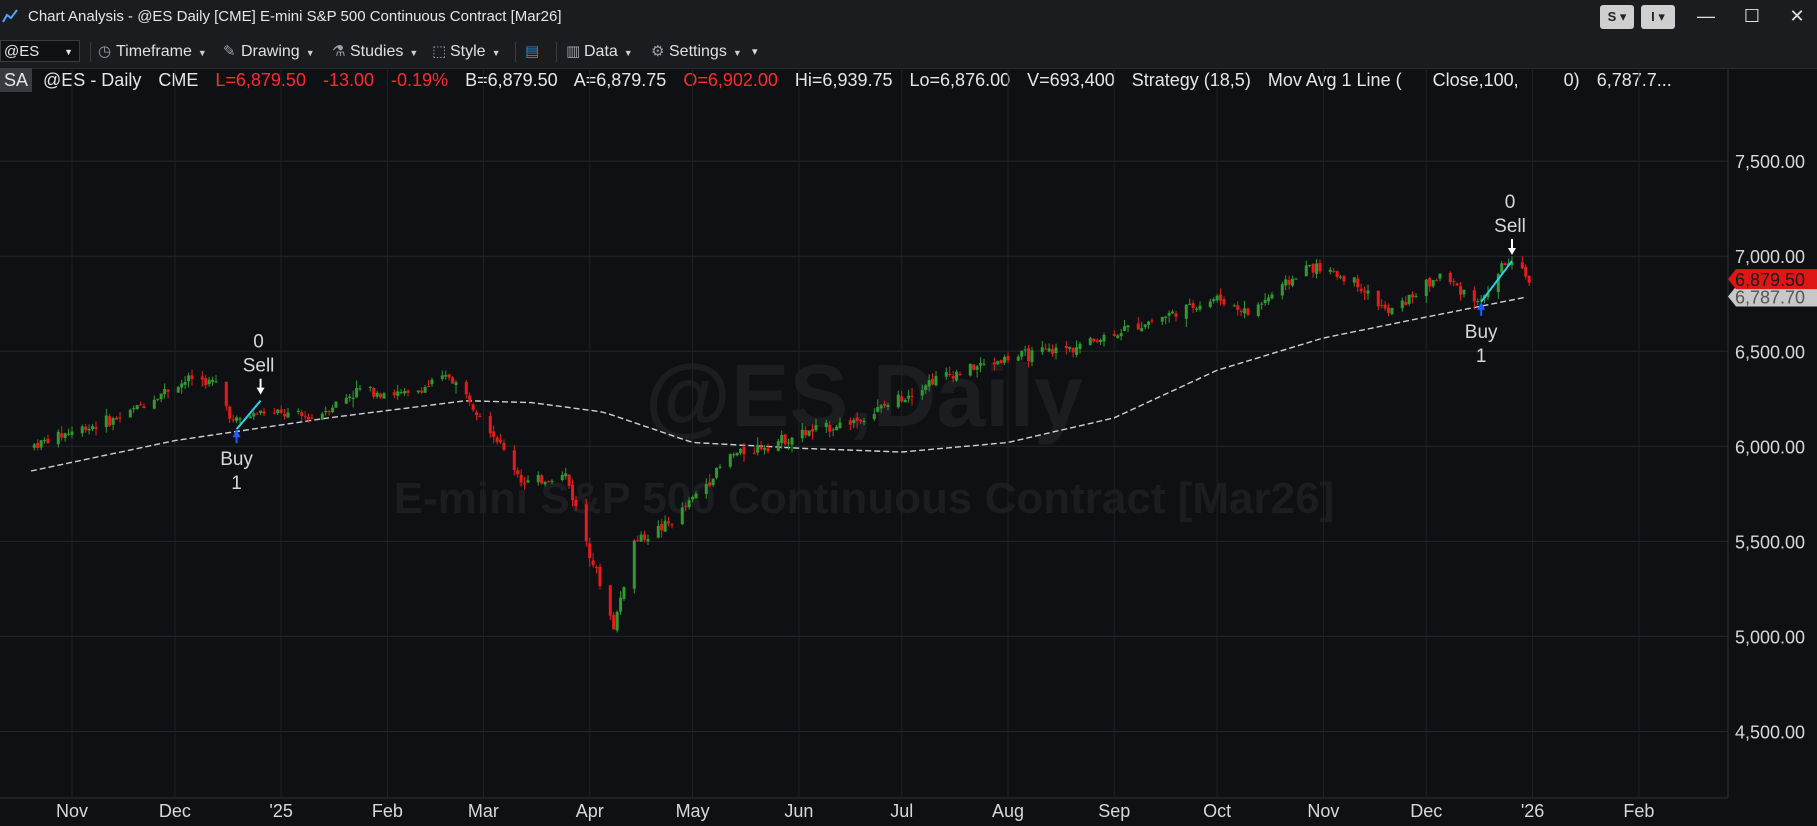  Describe the element at coordinates (1770, 352) in the screenshot. I see `y-axis-tick-label: 6,500.00` at that location.